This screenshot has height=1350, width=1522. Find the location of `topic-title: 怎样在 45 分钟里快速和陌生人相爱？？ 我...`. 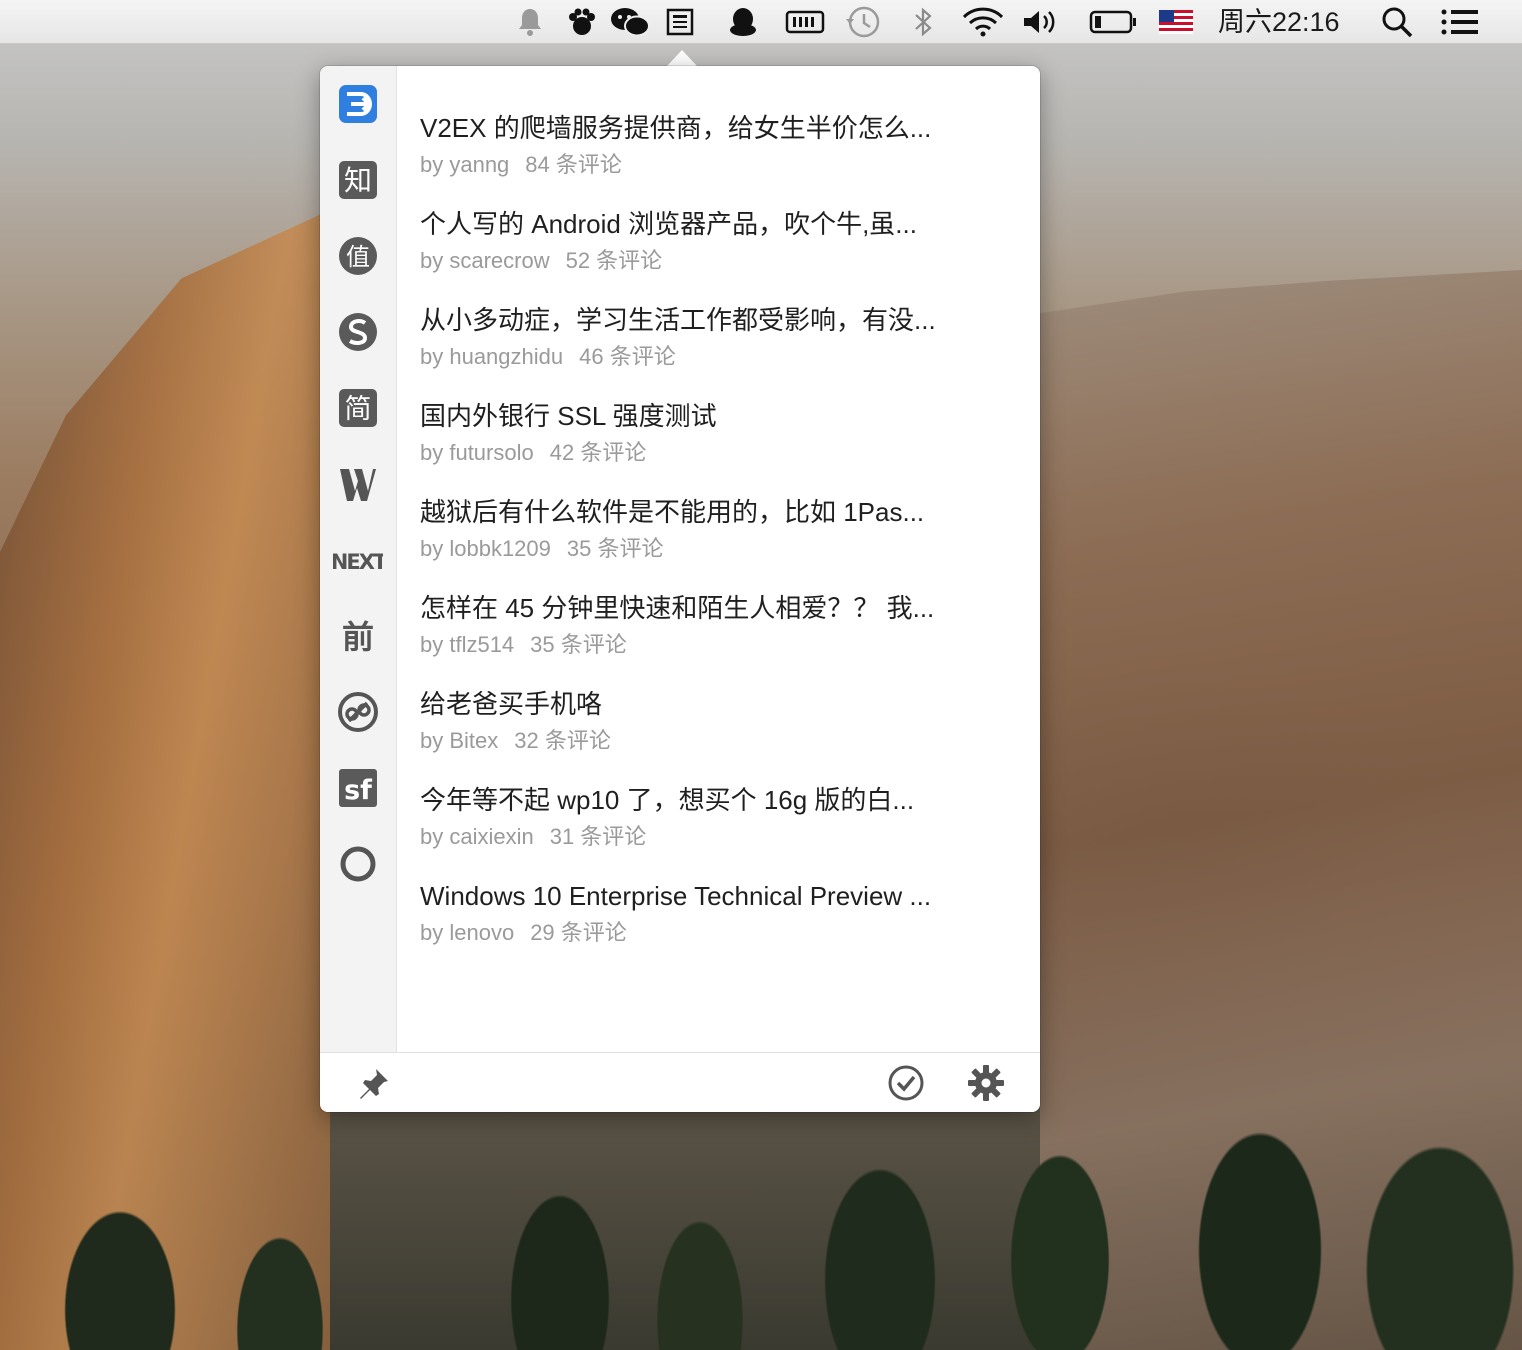

topic-title: 怎样在 45 分钟里快速和陌生人相爱？？ 我... is located at coordinates (710, 608).